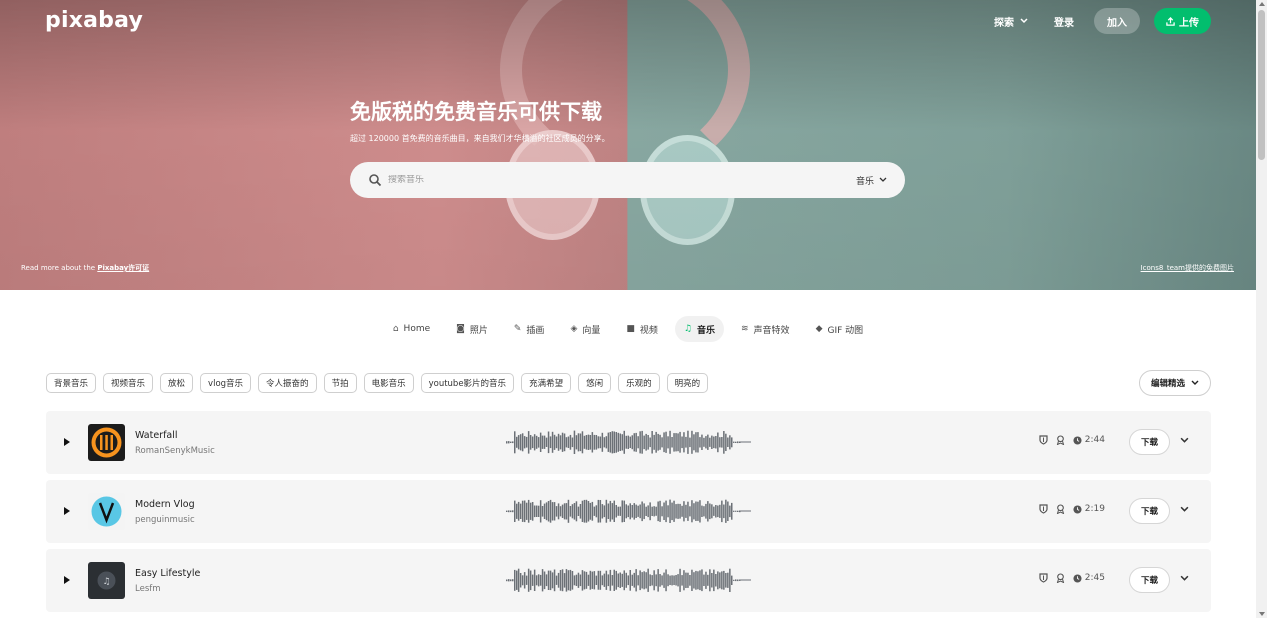 Image resolution: width=1267 pixels, height=618 pixels. I want to click on track-artist: penguinmusic, so click(165, 520).